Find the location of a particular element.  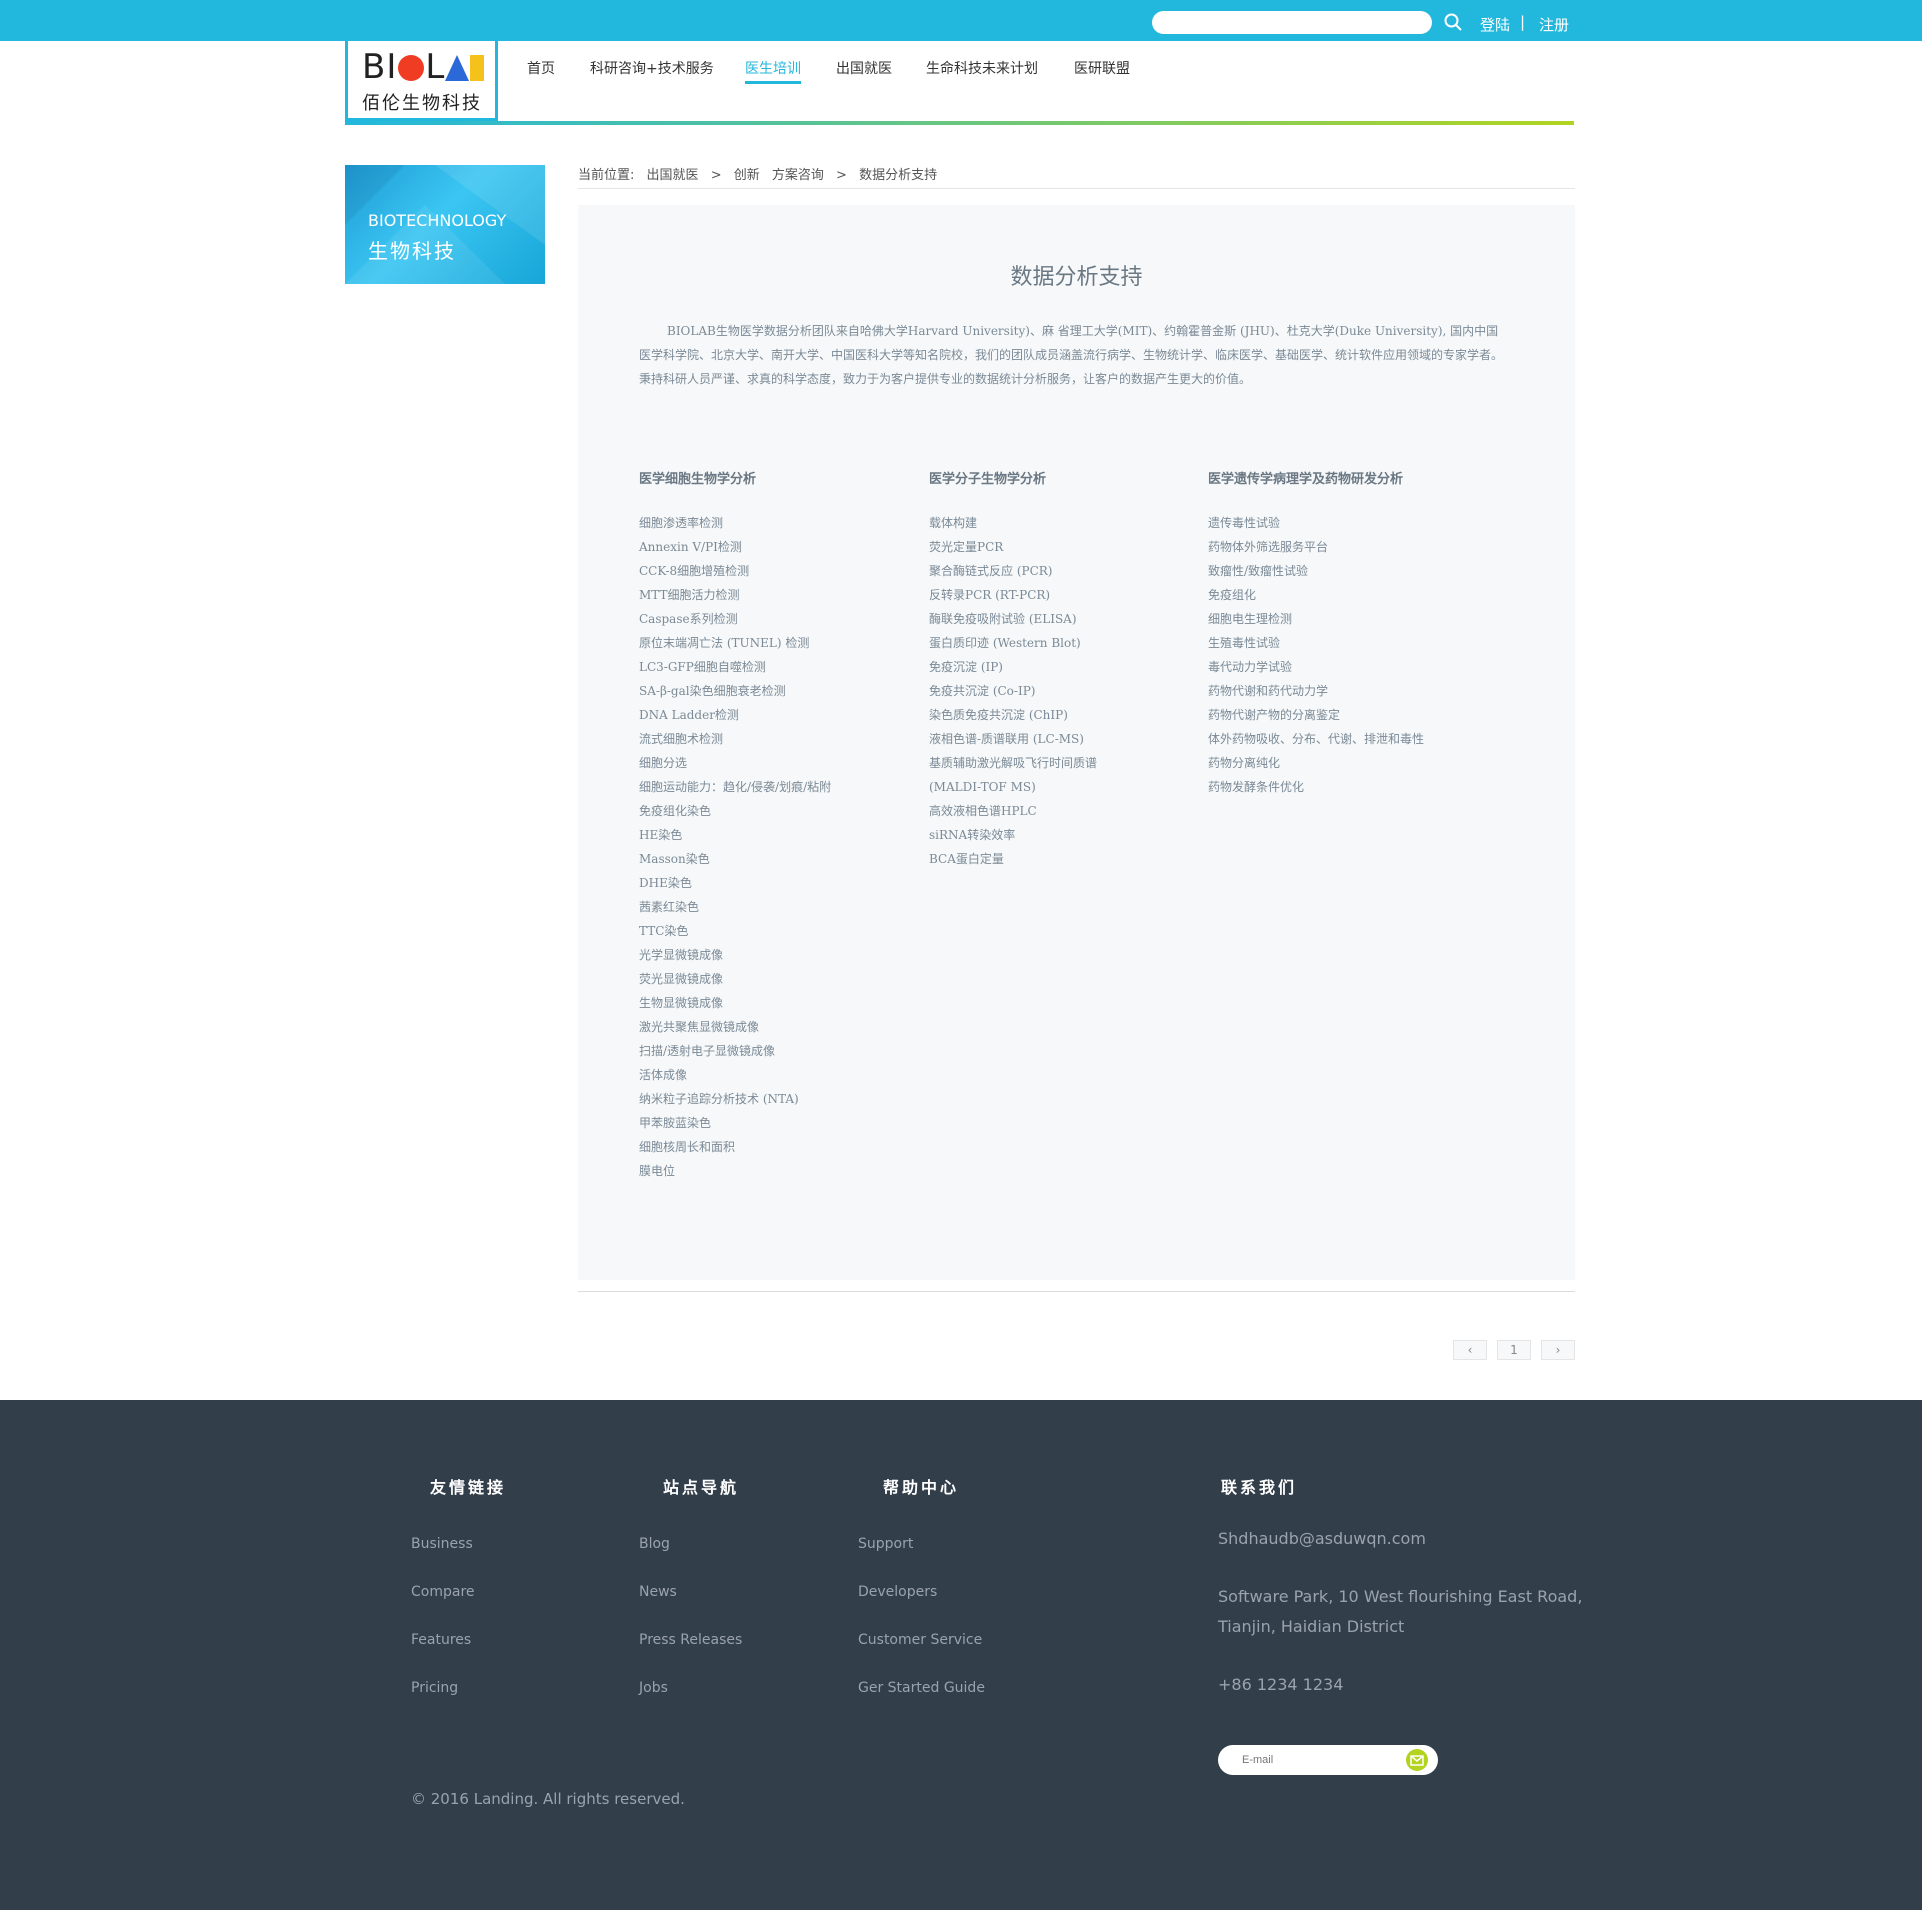

service-item: 染色质免疫共沉淀 (ChIP) is located at coordinates (1054, 715).